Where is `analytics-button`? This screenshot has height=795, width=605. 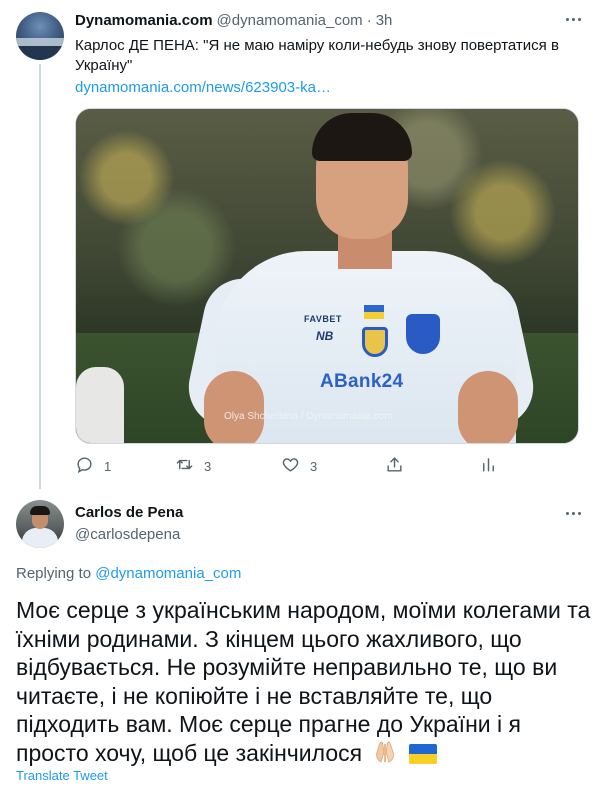 analytics-button is located at coordinates (488, 466).